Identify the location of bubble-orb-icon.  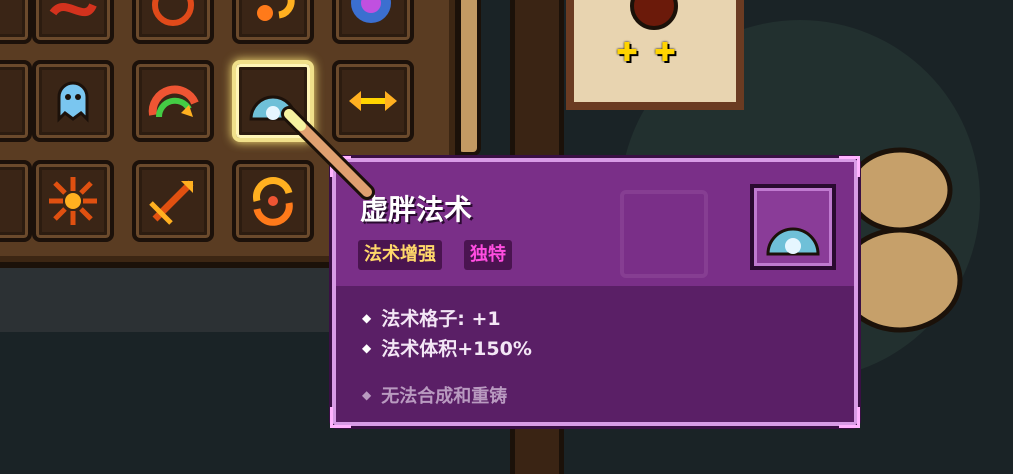
(793, 241).